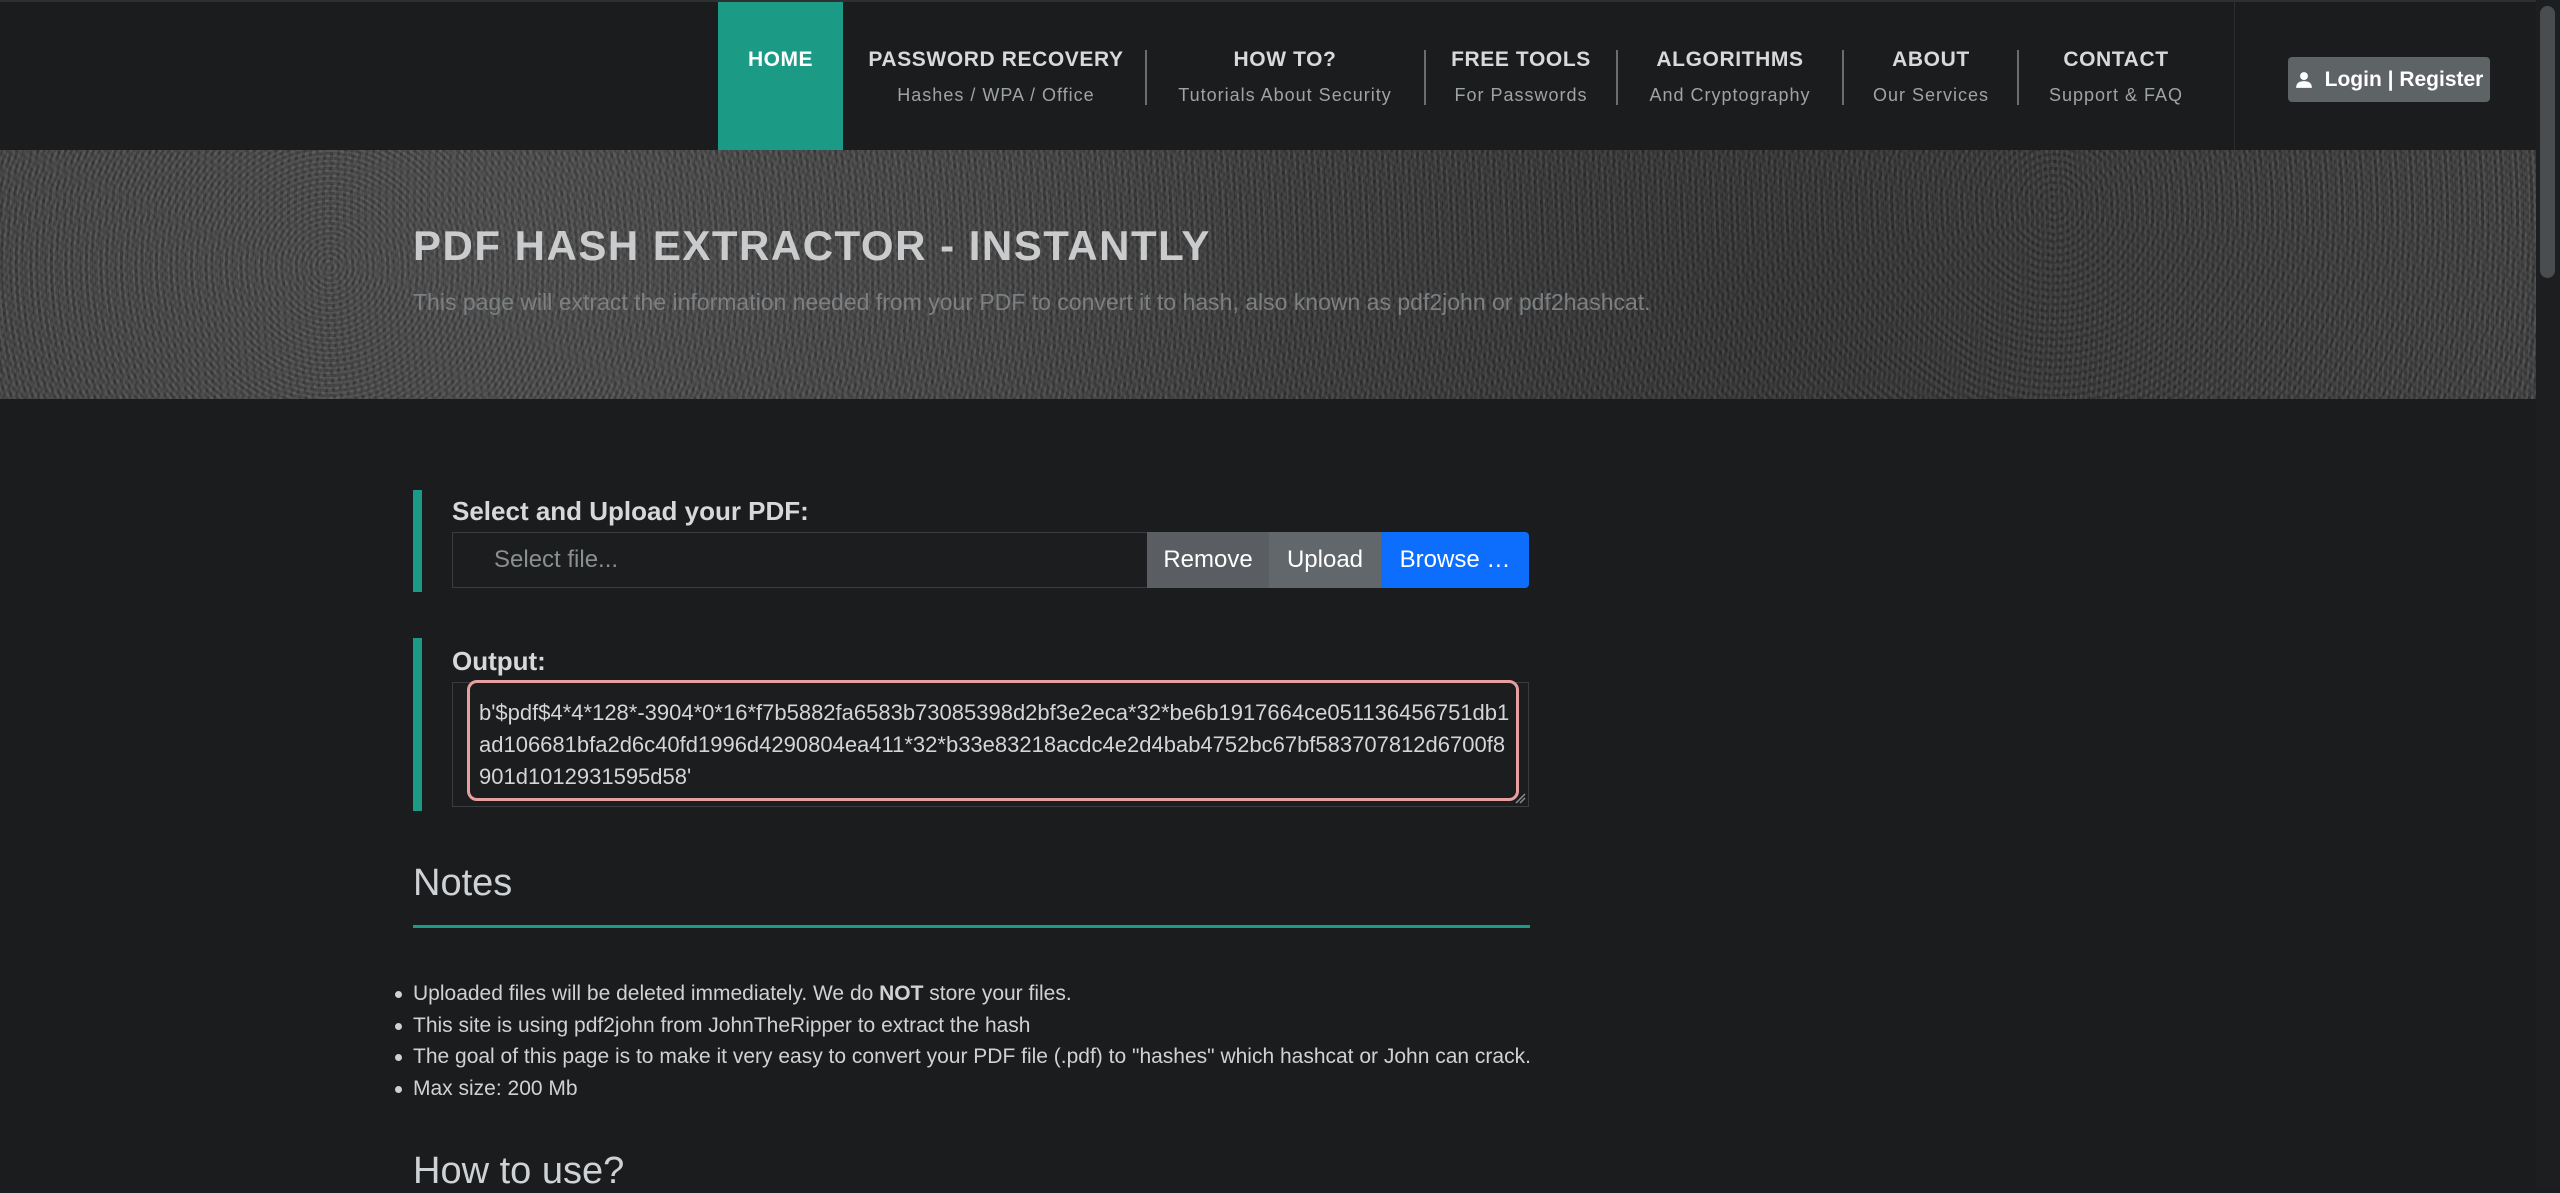 This screenshot has width=2560, height=1193. What do you see at coordinates (2304, 80) in the screenshot?
I see `user-icon` at bounding box center [2304, 80].